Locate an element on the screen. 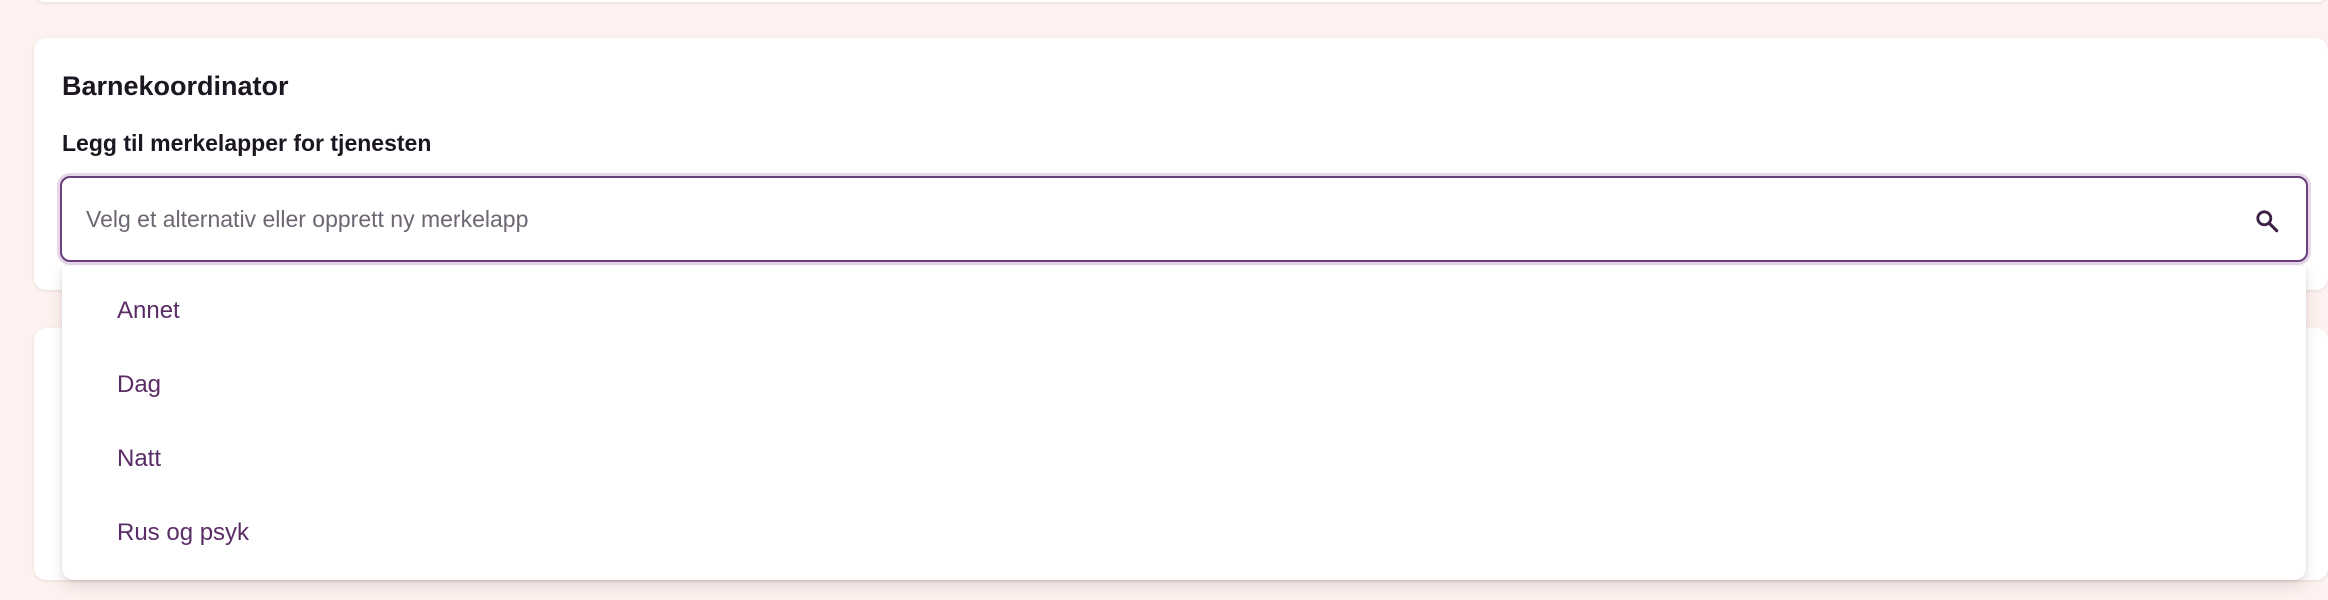  option-rus-og-psyk: Rus og psyk is located at coordinates (1184, 533).